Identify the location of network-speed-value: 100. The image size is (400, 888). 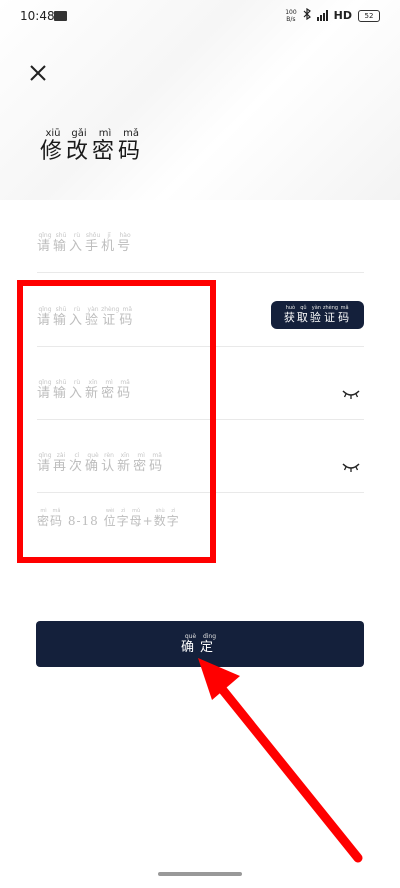
(291, 12).